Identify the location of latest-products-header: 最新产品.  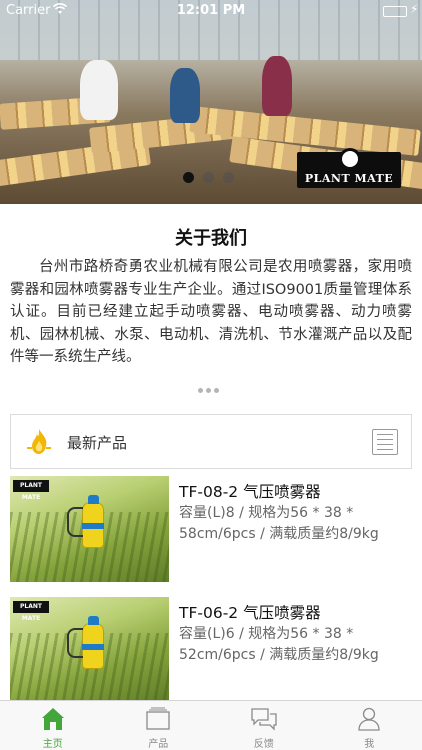
(211, 441).